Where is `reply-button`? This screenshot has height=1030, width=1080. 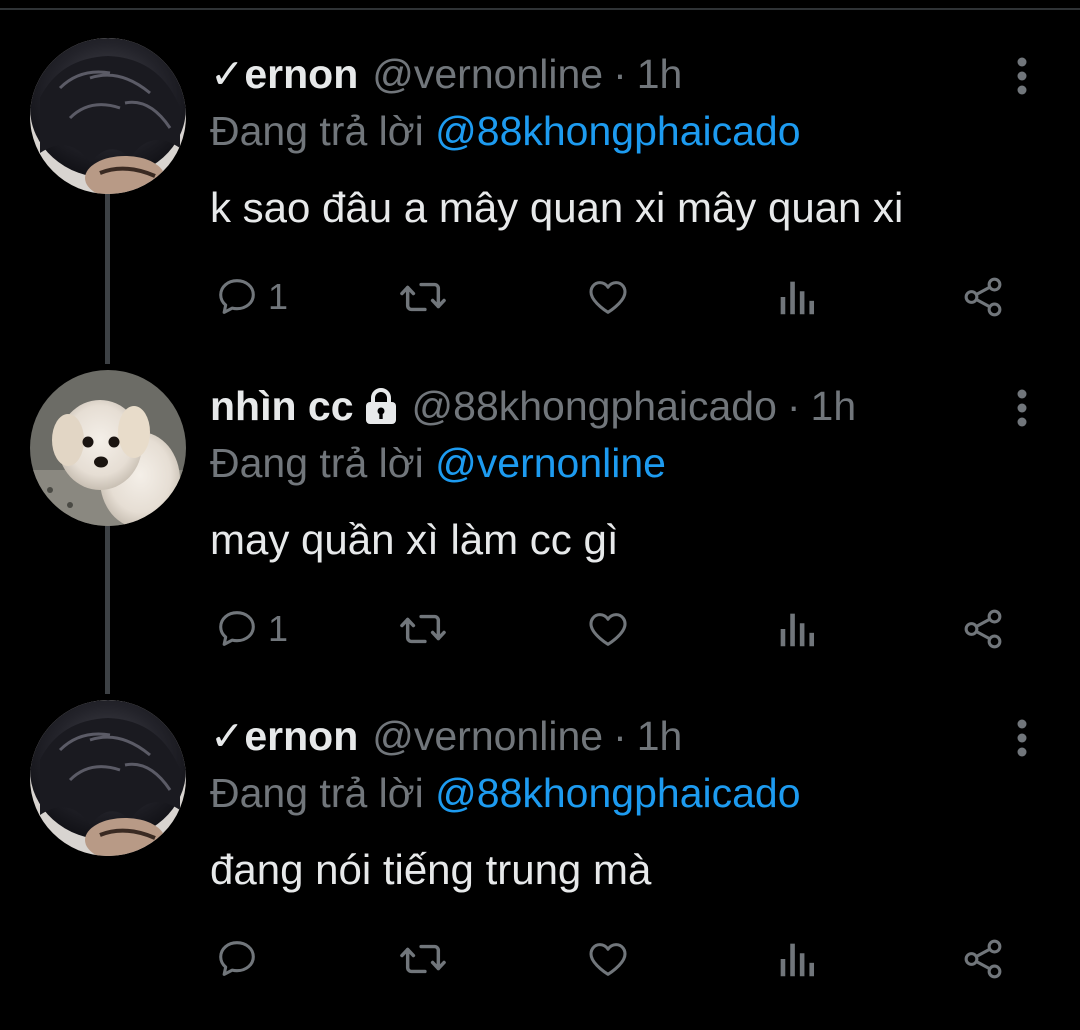
reply-button is located at coordinates (237, 959).